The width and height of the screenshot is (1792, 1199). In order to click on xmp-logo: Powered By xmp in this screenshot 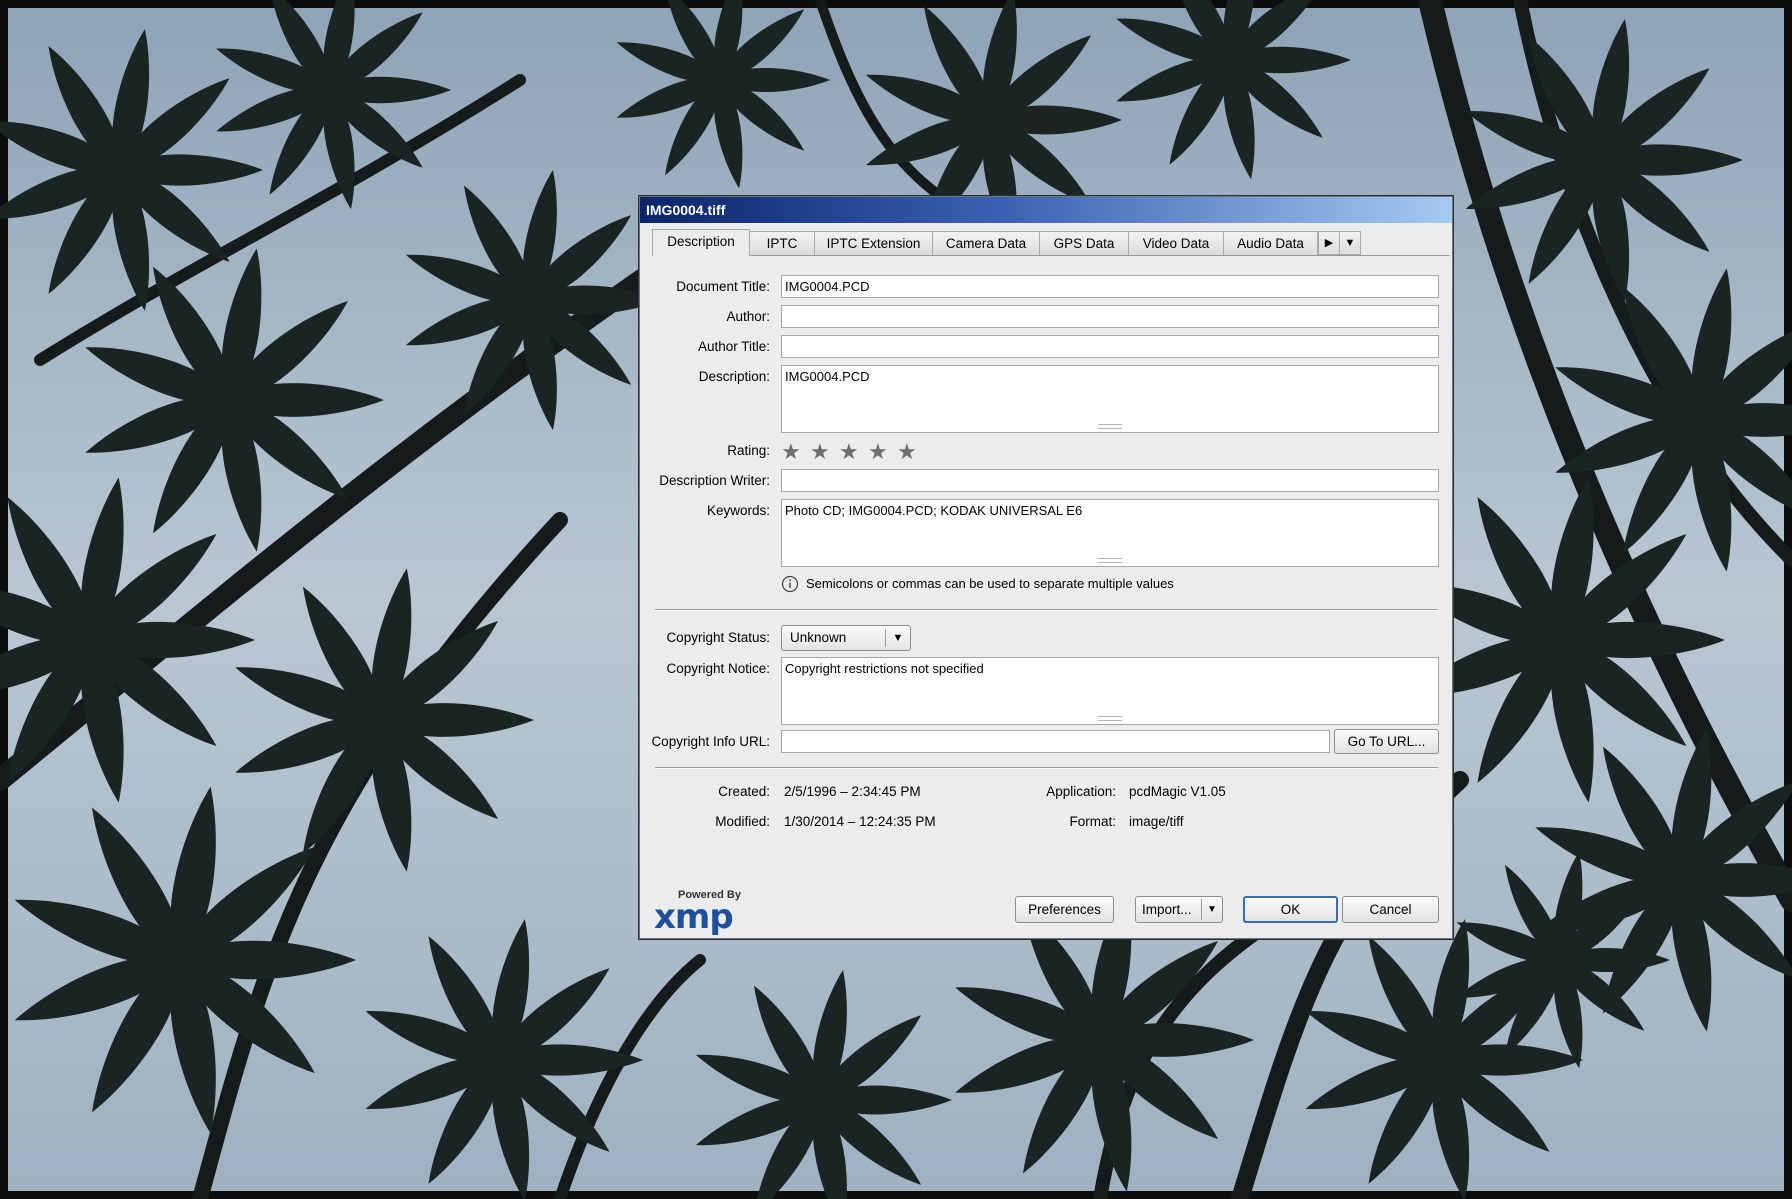, I will do `click(709, 913)`.